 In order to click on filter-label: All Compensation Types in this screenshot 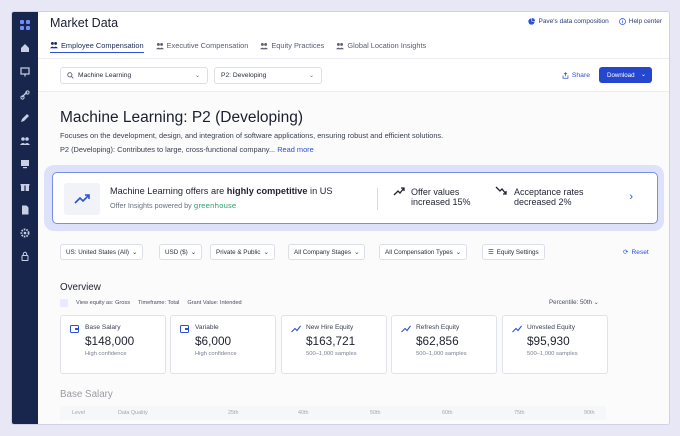, I will do `click(419, 252)`.